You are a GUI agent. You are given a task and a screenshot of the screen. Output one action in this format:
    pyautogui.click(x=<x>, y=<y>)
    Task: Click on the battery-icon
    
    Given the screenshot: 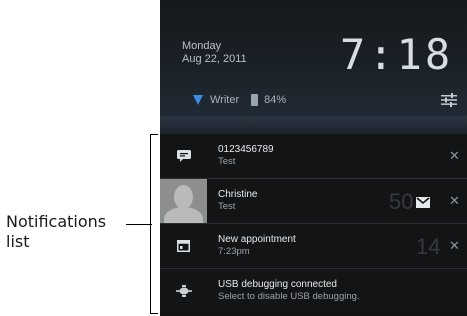 What is the action you would take?
    pyautogui.click(x=255, y=100)
    